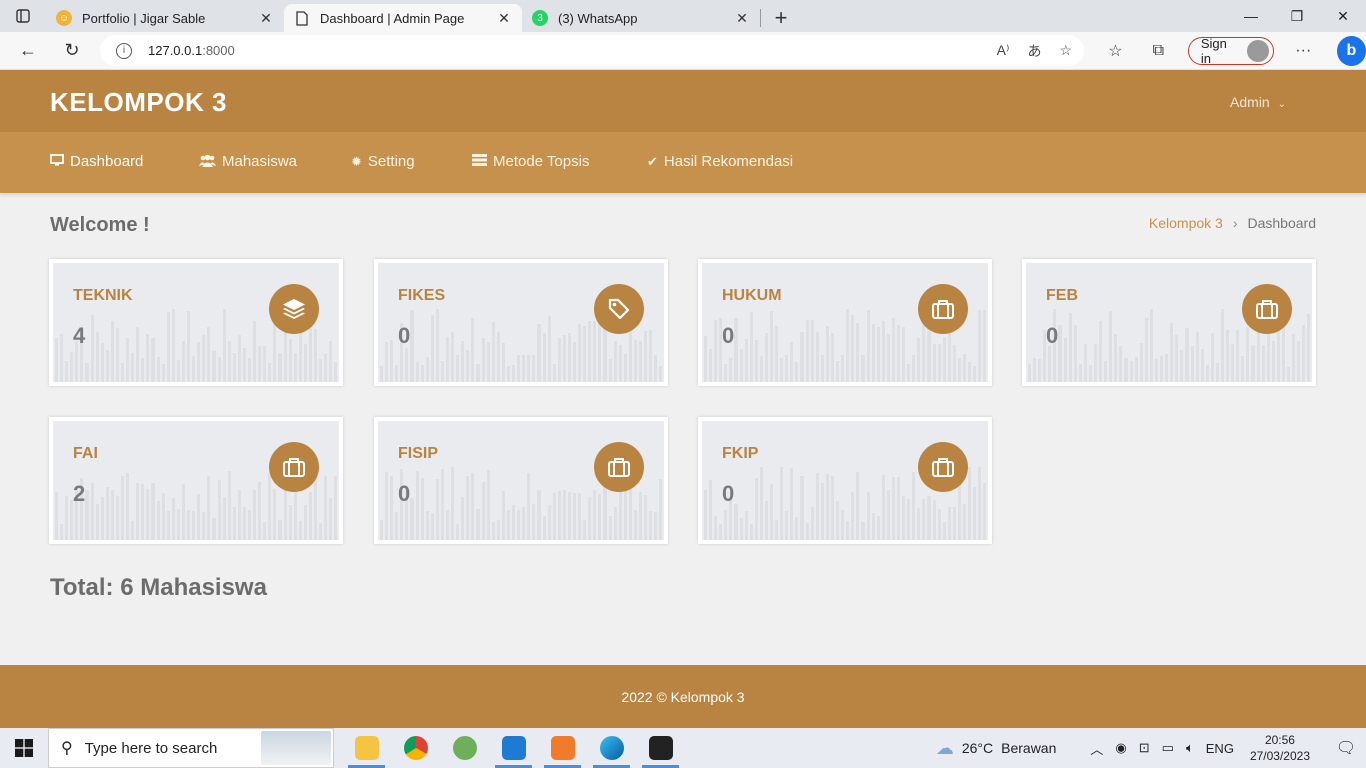 This screenshot has height=768, width=1366. I want to click on back-arrow-icon: ←, so click(28, 51).